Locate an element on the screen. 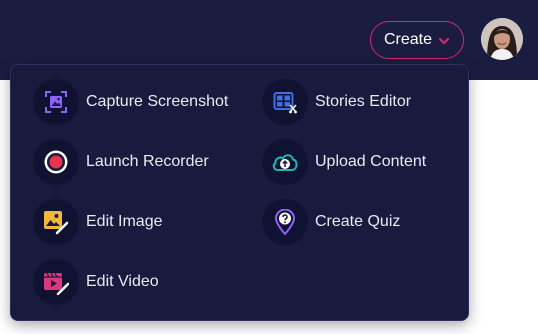  menu-item-edit-image: Edit Image is located at coordinates (97, 222).